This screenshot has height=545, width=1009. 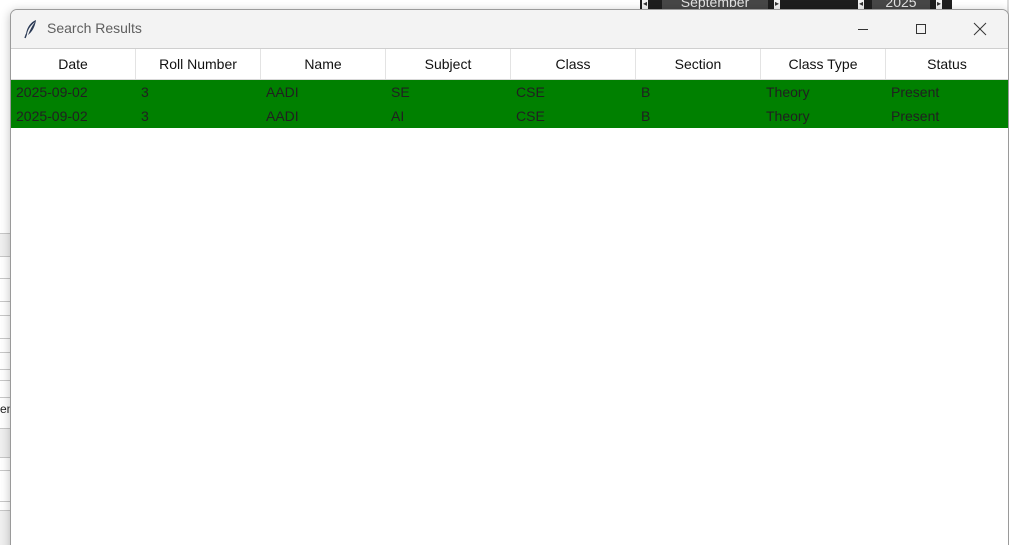 I want to click on close-button, so click(x=980, y=29).